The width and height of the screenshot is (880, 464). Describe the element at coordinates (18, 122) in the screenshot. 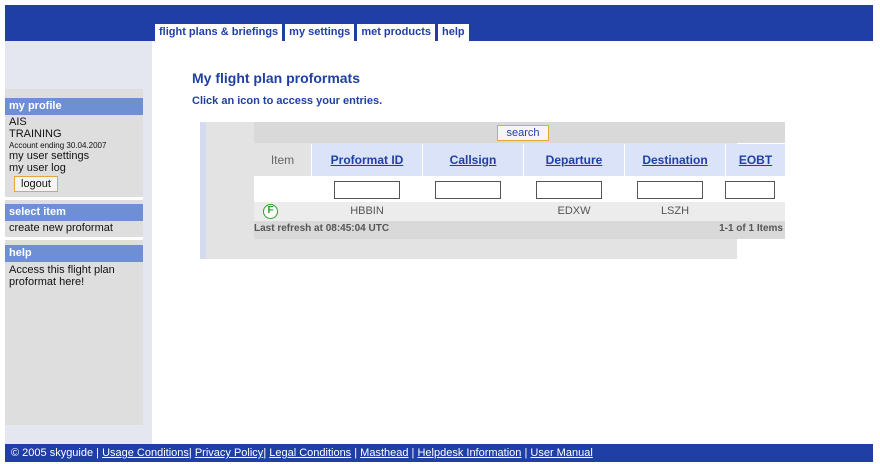

I see `user-code: AIS` at that location.